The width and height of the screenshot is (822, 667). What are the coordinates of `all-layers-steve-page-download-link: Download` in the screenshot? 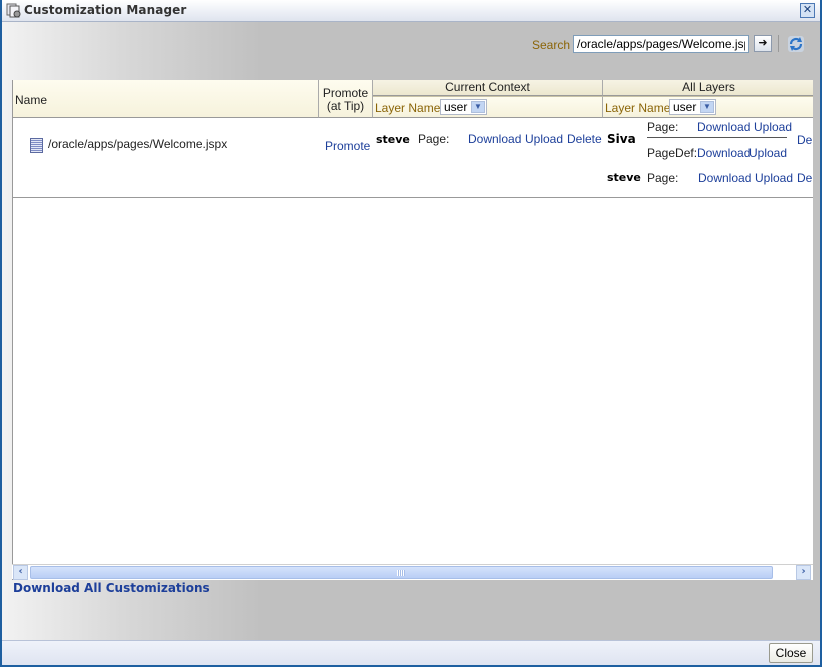 It's located at (724, 178).